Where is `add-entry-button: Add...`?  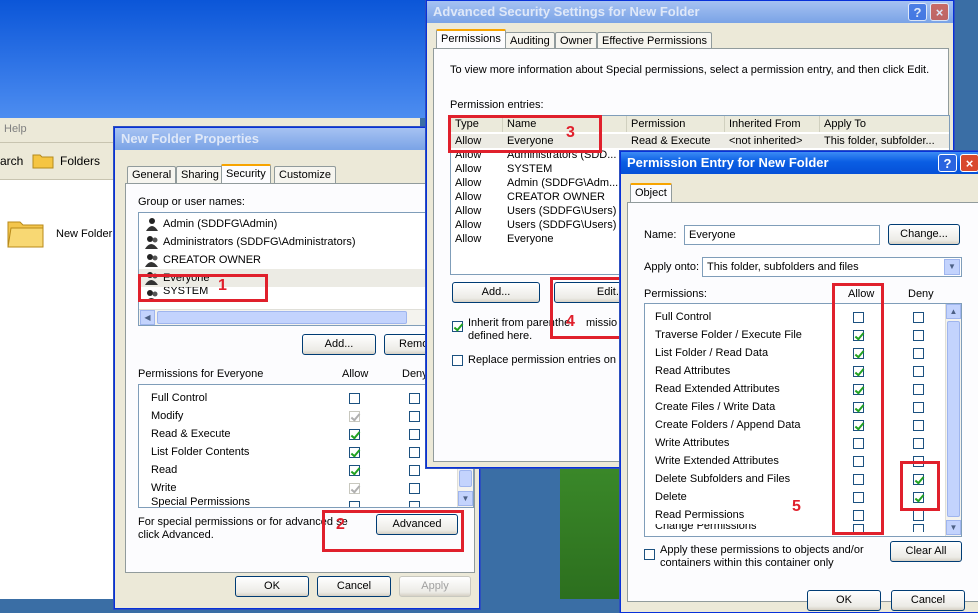 add-entry-button: Add... is located at coordinates (496, 292).